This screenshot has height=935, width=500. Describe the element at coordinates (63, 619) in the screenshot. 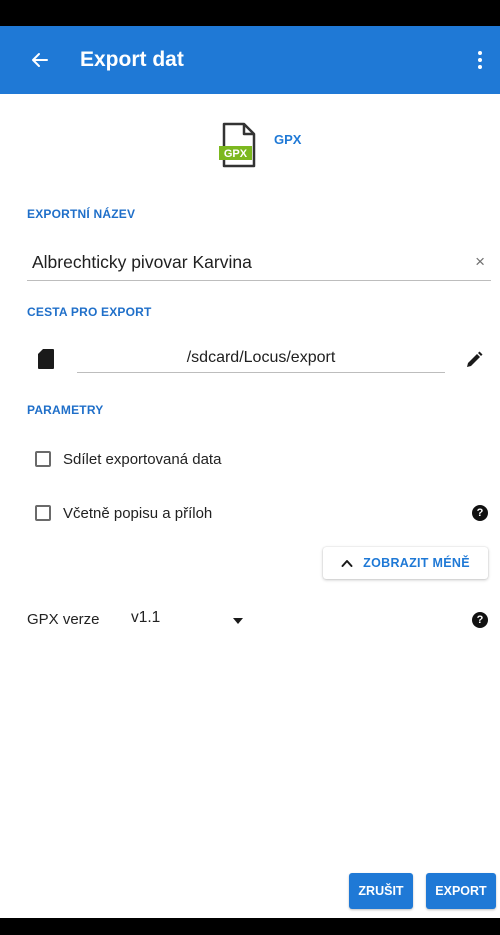

I see `gpx-version-label: GPX verze` at that location.